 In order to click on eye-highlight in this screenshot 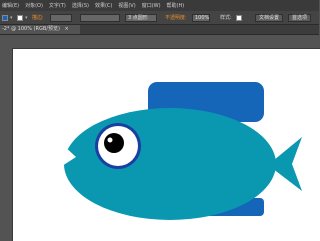, I will do `click(110, 140)`.